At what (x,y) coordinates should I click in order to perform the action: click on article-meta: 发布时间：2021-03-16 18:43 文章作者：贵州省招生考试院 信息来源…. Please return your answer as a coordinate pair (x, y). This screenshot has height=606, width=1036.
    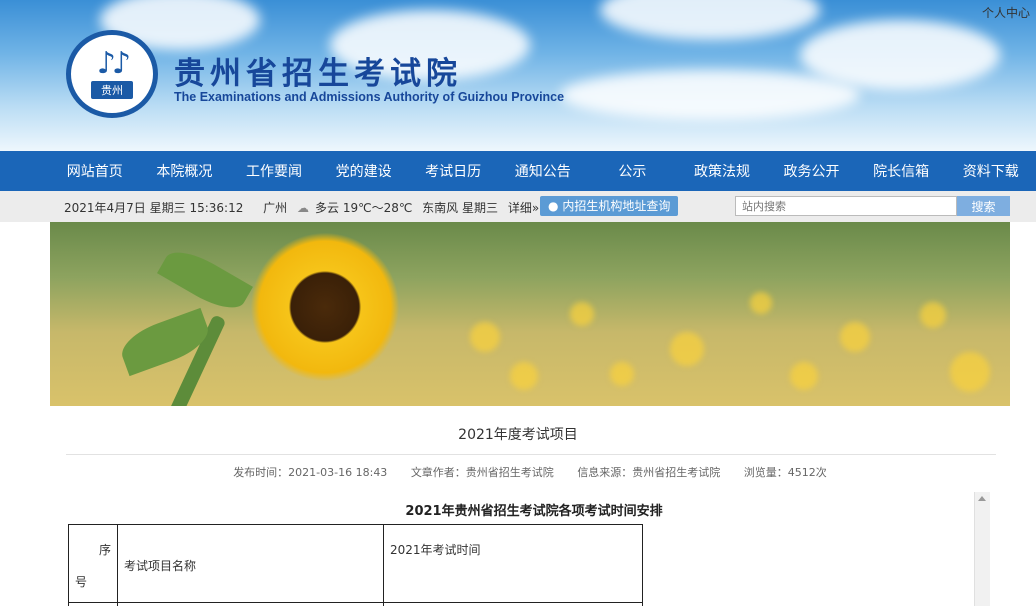
    Looking at the image, I should click on (518, 472).